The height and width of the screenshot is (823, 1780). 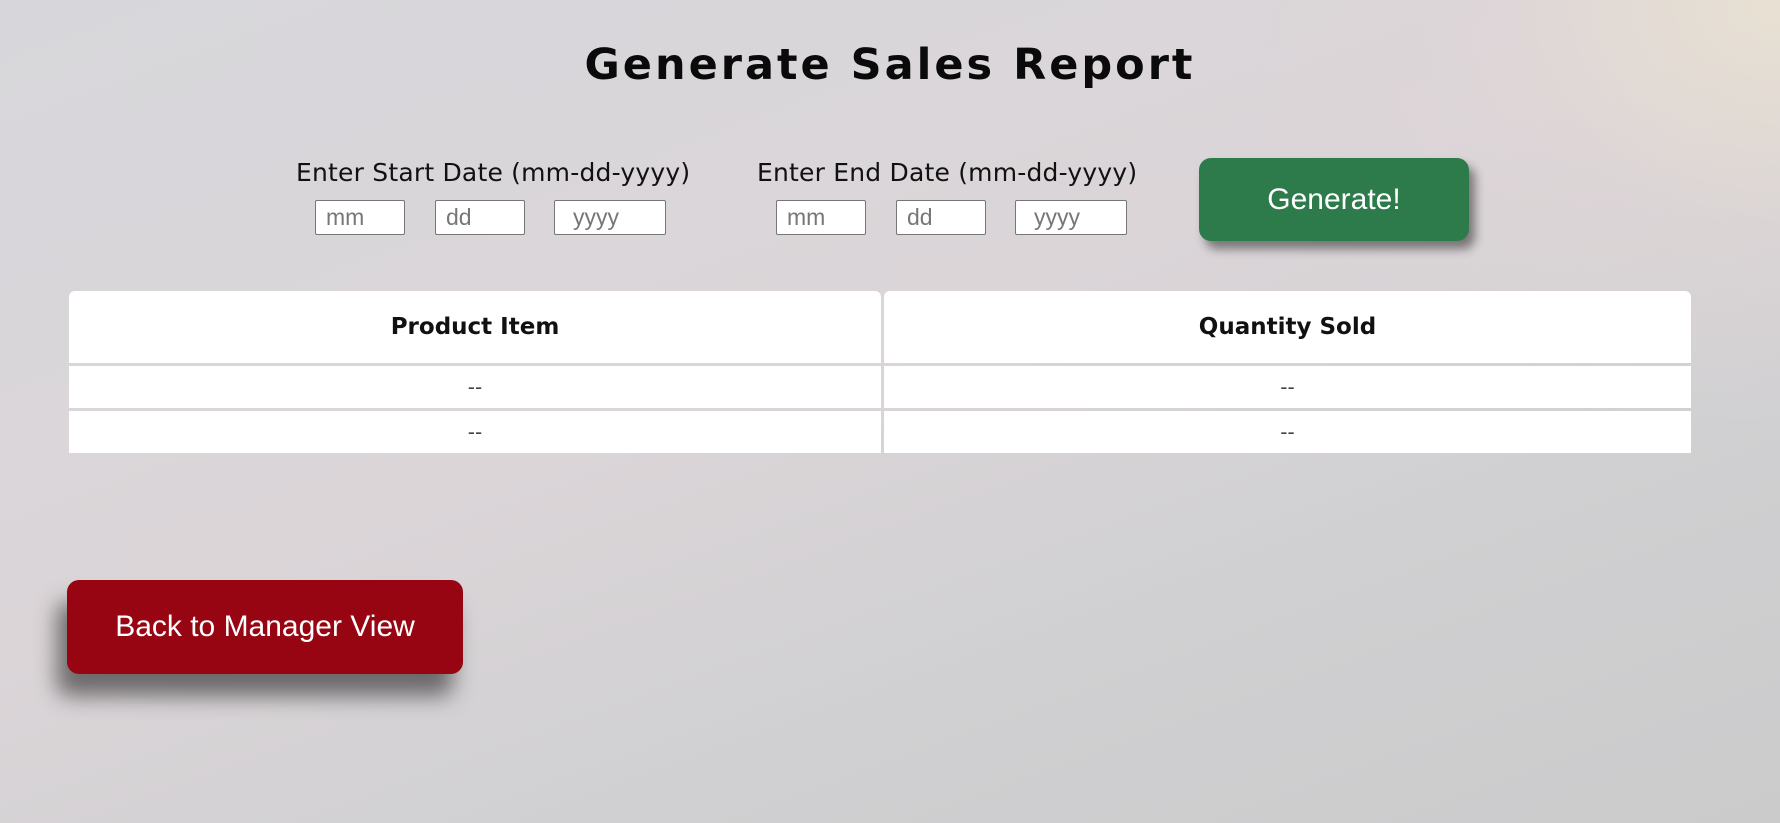 I want to click on generate-button: Generate!, so click(x=1334, y=199).